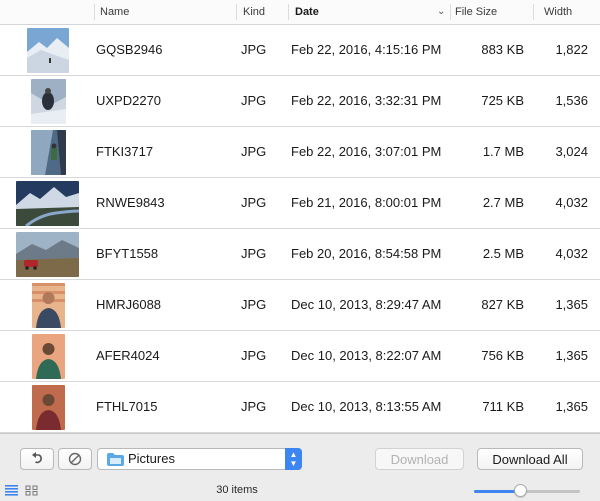 Image resolution: width=600 pixels, height=501 pixels. What do you see at coordinates (502, 49) in the screenshot?
I see `file-size: 883 KB` at bounding box center [502, 49].